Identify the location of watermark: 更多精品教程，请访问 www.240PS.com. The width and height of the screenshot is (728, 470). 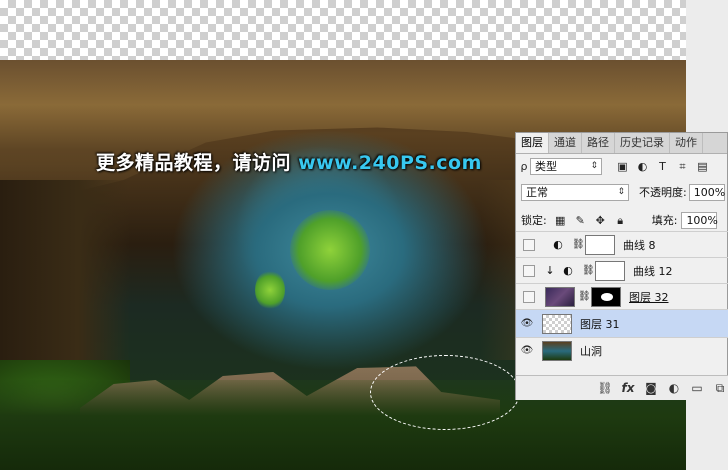
(289, 161).